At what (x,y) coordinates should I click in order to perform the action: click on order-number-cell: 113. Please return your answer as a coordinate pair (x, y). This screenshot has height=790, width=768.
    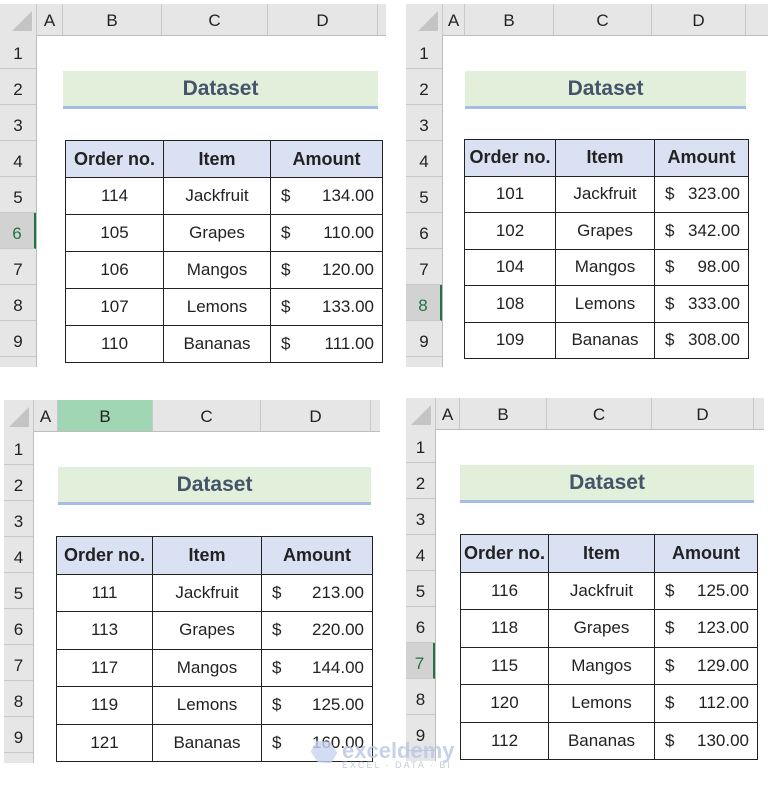
    Looking at the image, I should click on (104, 630).